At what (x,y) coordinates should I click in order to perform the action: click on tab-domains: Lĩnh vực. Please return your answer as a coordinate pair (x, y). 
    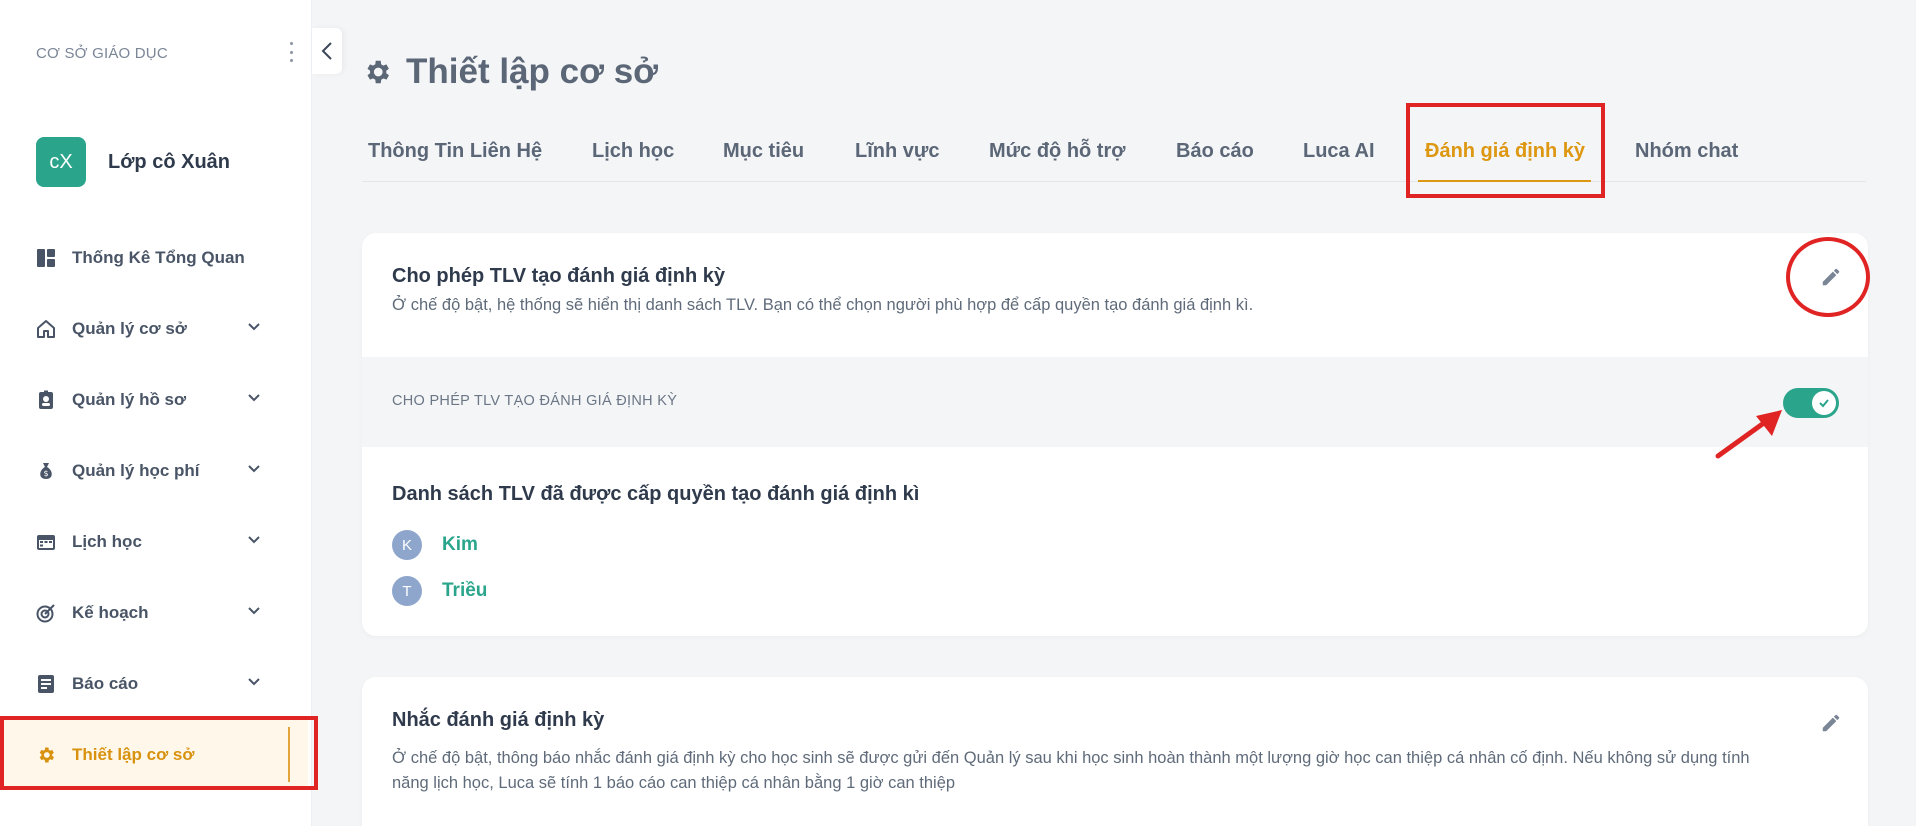
    Looking at the image, I should click on (897, 151).